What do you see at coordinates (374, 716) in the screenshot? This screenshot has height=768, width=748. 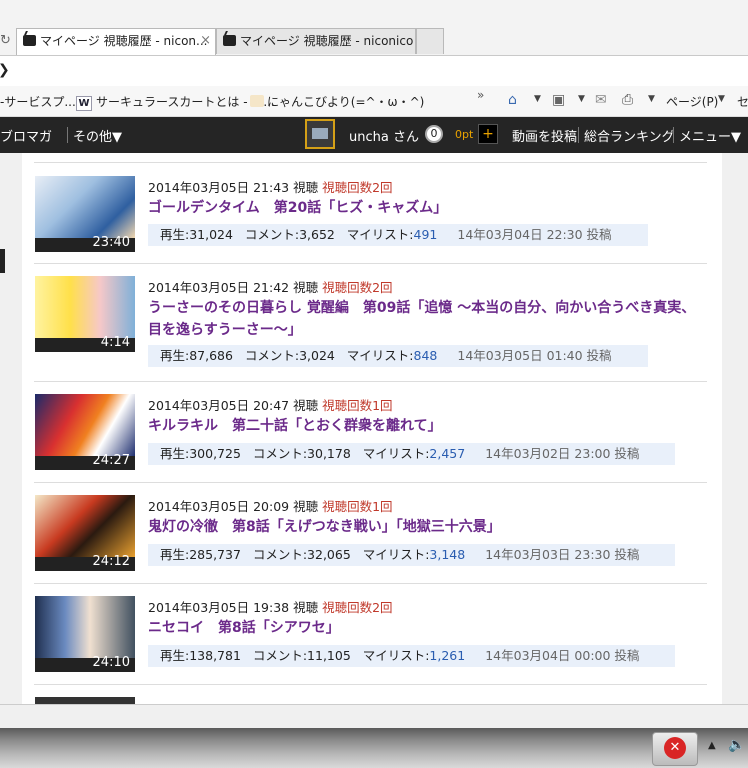 I see `horizontal-scrollbar` at bounding box center [374, 716].